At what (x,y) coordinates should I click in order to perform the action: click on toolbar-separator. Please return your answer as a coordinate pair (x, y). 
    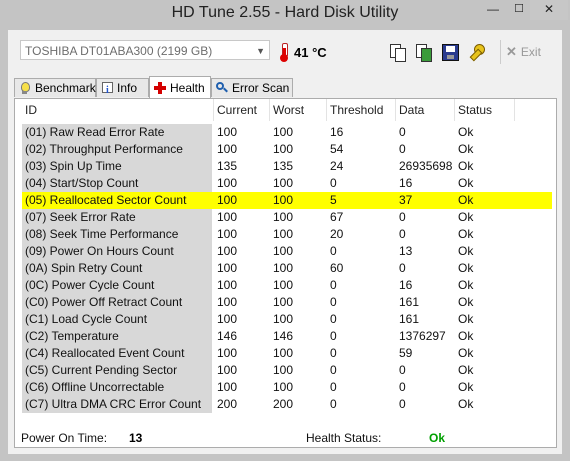
    Looking at the image, I should click on (500, 52).